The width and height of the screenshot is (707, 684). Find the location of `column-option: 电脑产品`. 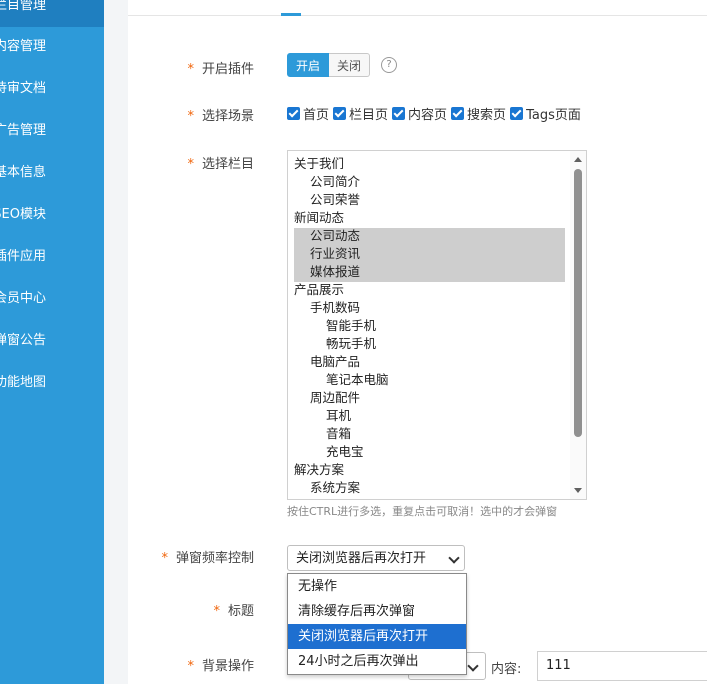

column-option: 电脑产品 is located at coordinates (335, 362).